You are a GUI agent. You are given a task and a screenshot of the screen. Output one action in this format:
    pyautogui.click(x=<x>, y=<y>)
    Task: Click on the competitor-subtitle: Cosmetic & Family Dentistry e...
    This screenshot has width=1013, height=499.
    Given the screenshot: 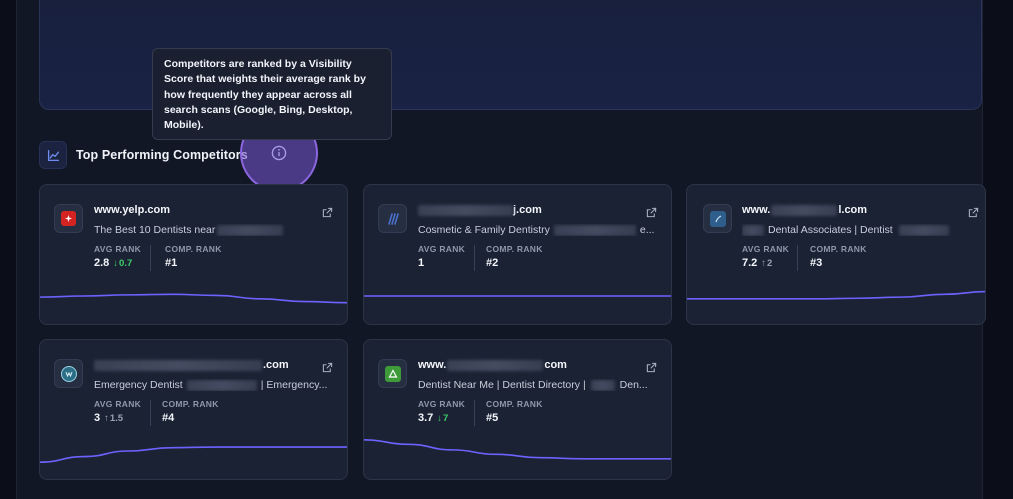 What is the action you would take?
    pyautogui.click(x=536, y=230)
    